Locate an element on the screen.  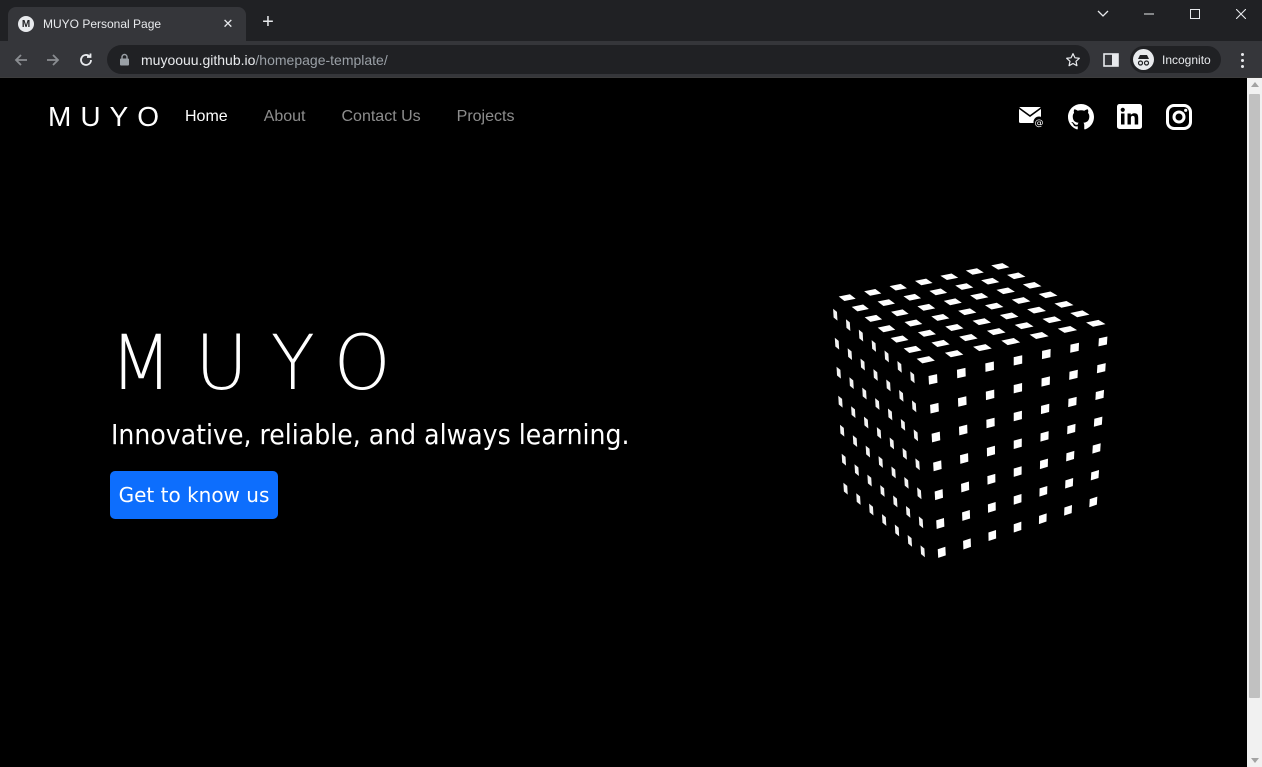
nav-item-about: About is located at coordinates (285, 117).